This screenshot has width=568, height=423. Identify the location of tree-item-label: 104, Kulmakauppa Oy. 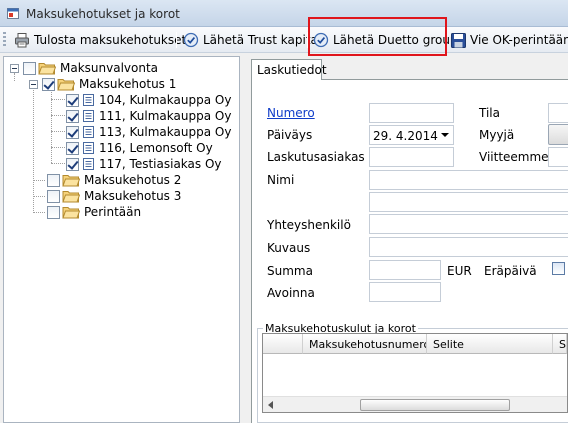
(165, 100).